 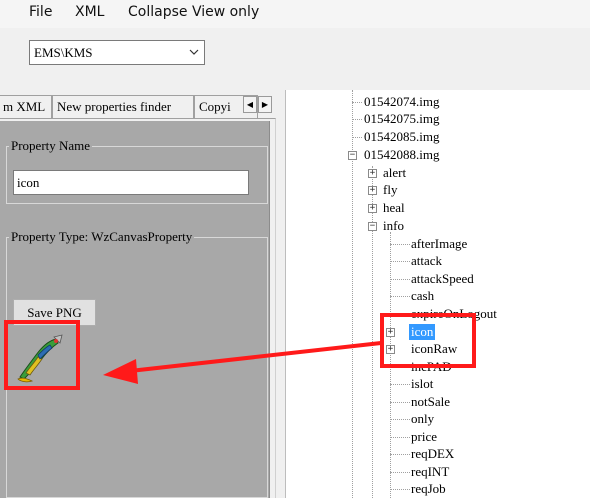 What do you see at coordinates (295, 14) in the screenshot?
I see `menu-bar: File XML Collapse View only` at bounding box center [295, 14].